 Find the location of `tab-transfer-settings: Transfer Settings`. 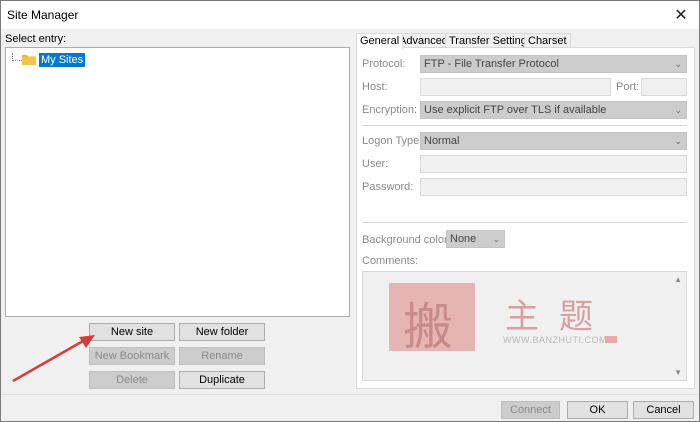

tab-transfer-settings: Transfer Settings is located at coordinates (491, 40).